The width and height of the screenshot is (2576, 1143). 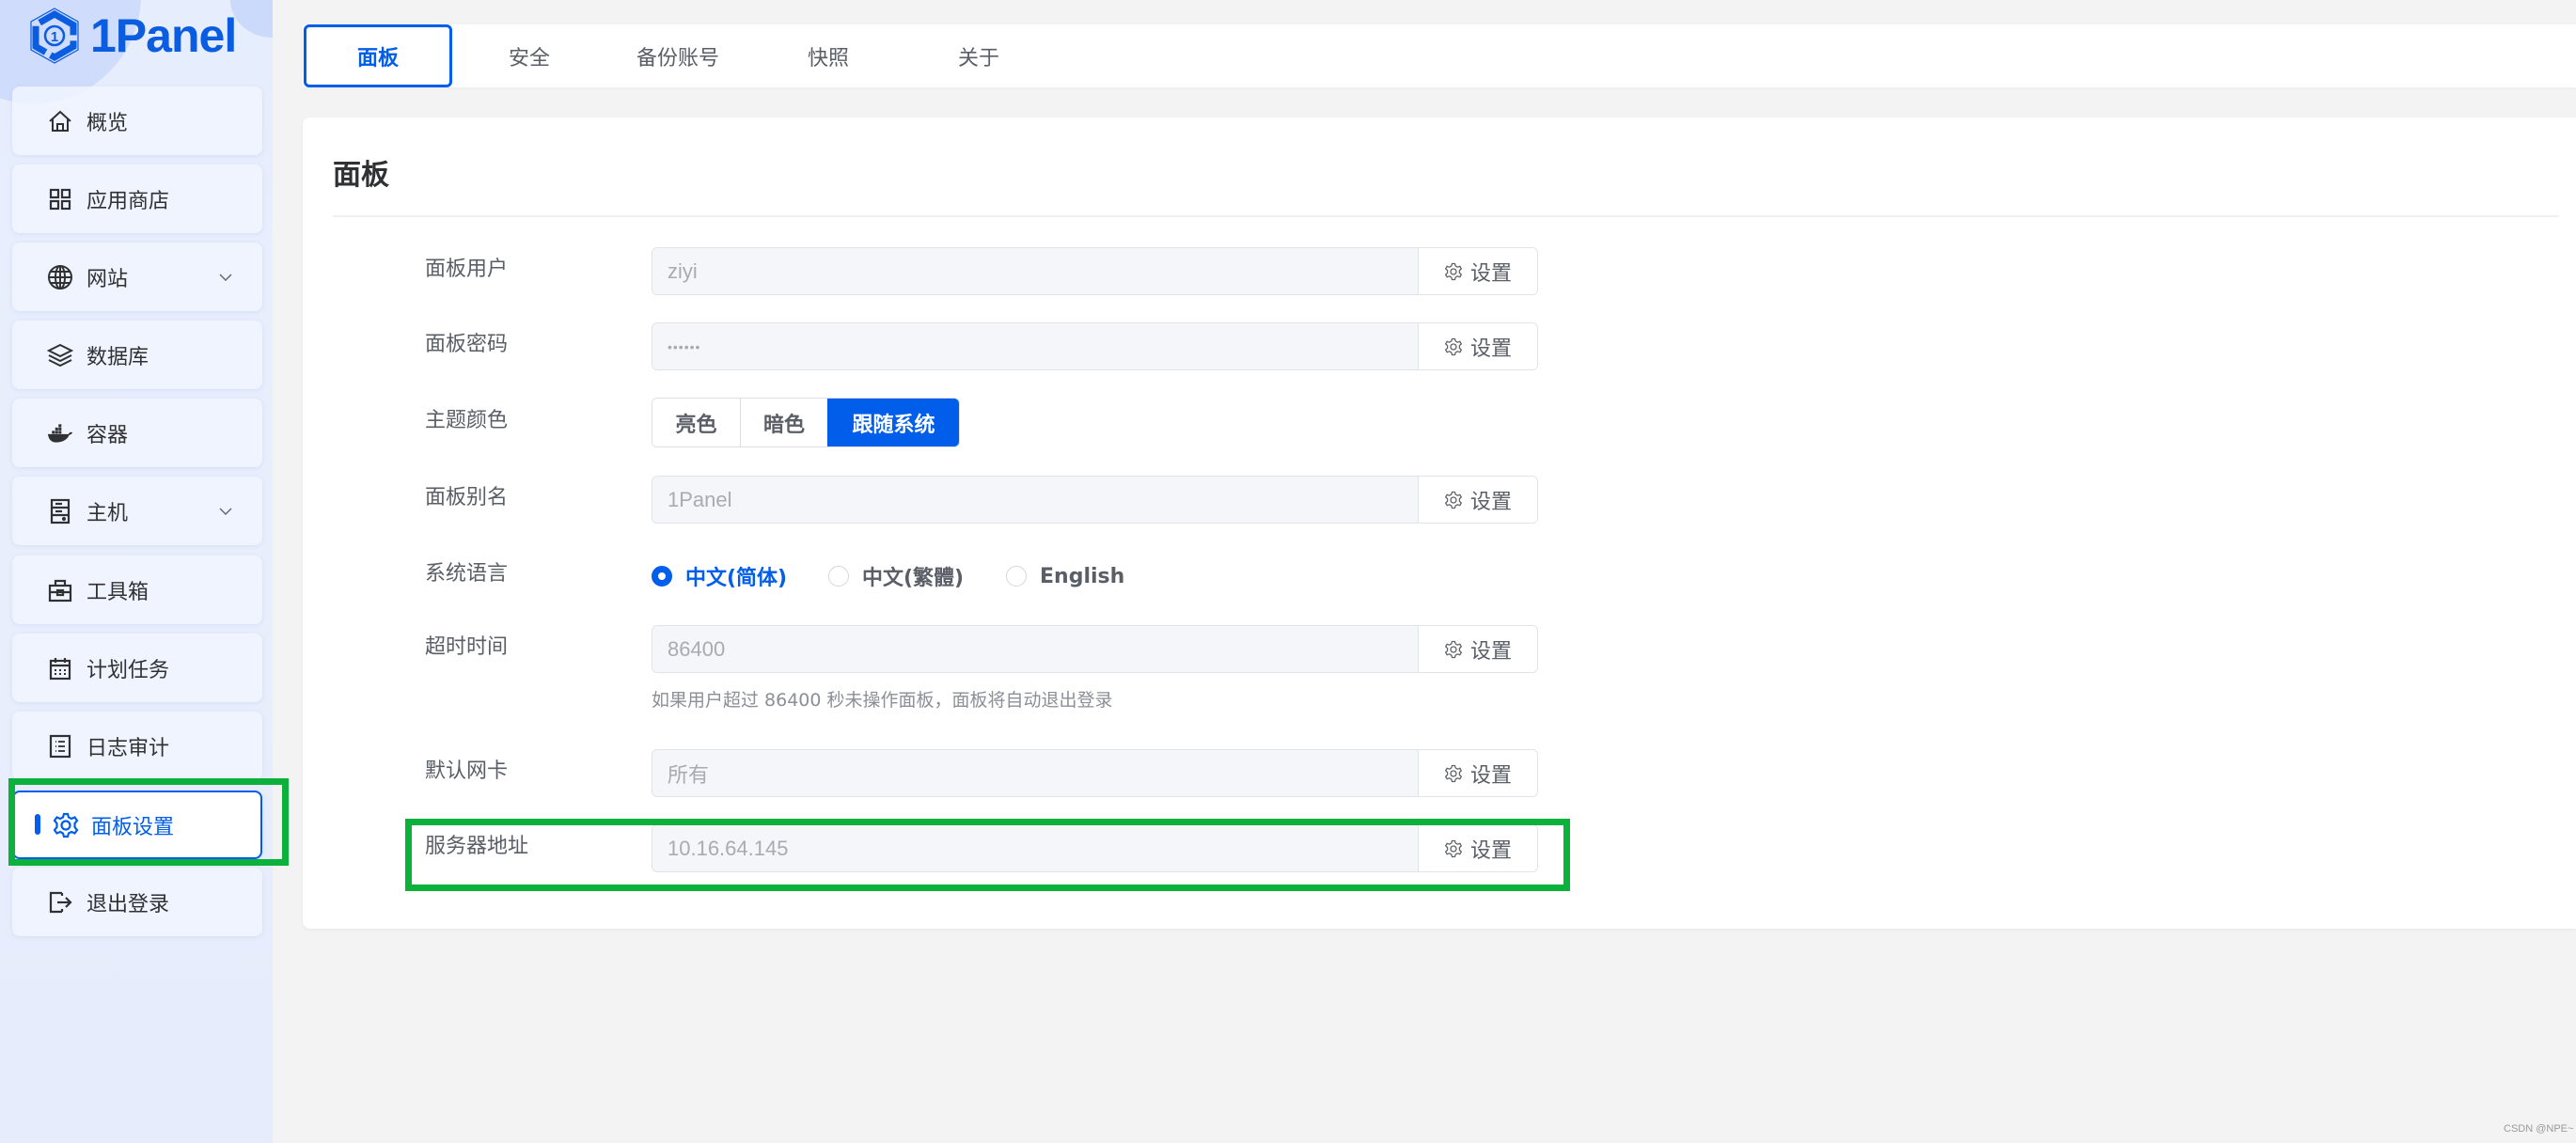 I want to click on sidebar-item-label: 计划任务, so click(x=128, y=670).